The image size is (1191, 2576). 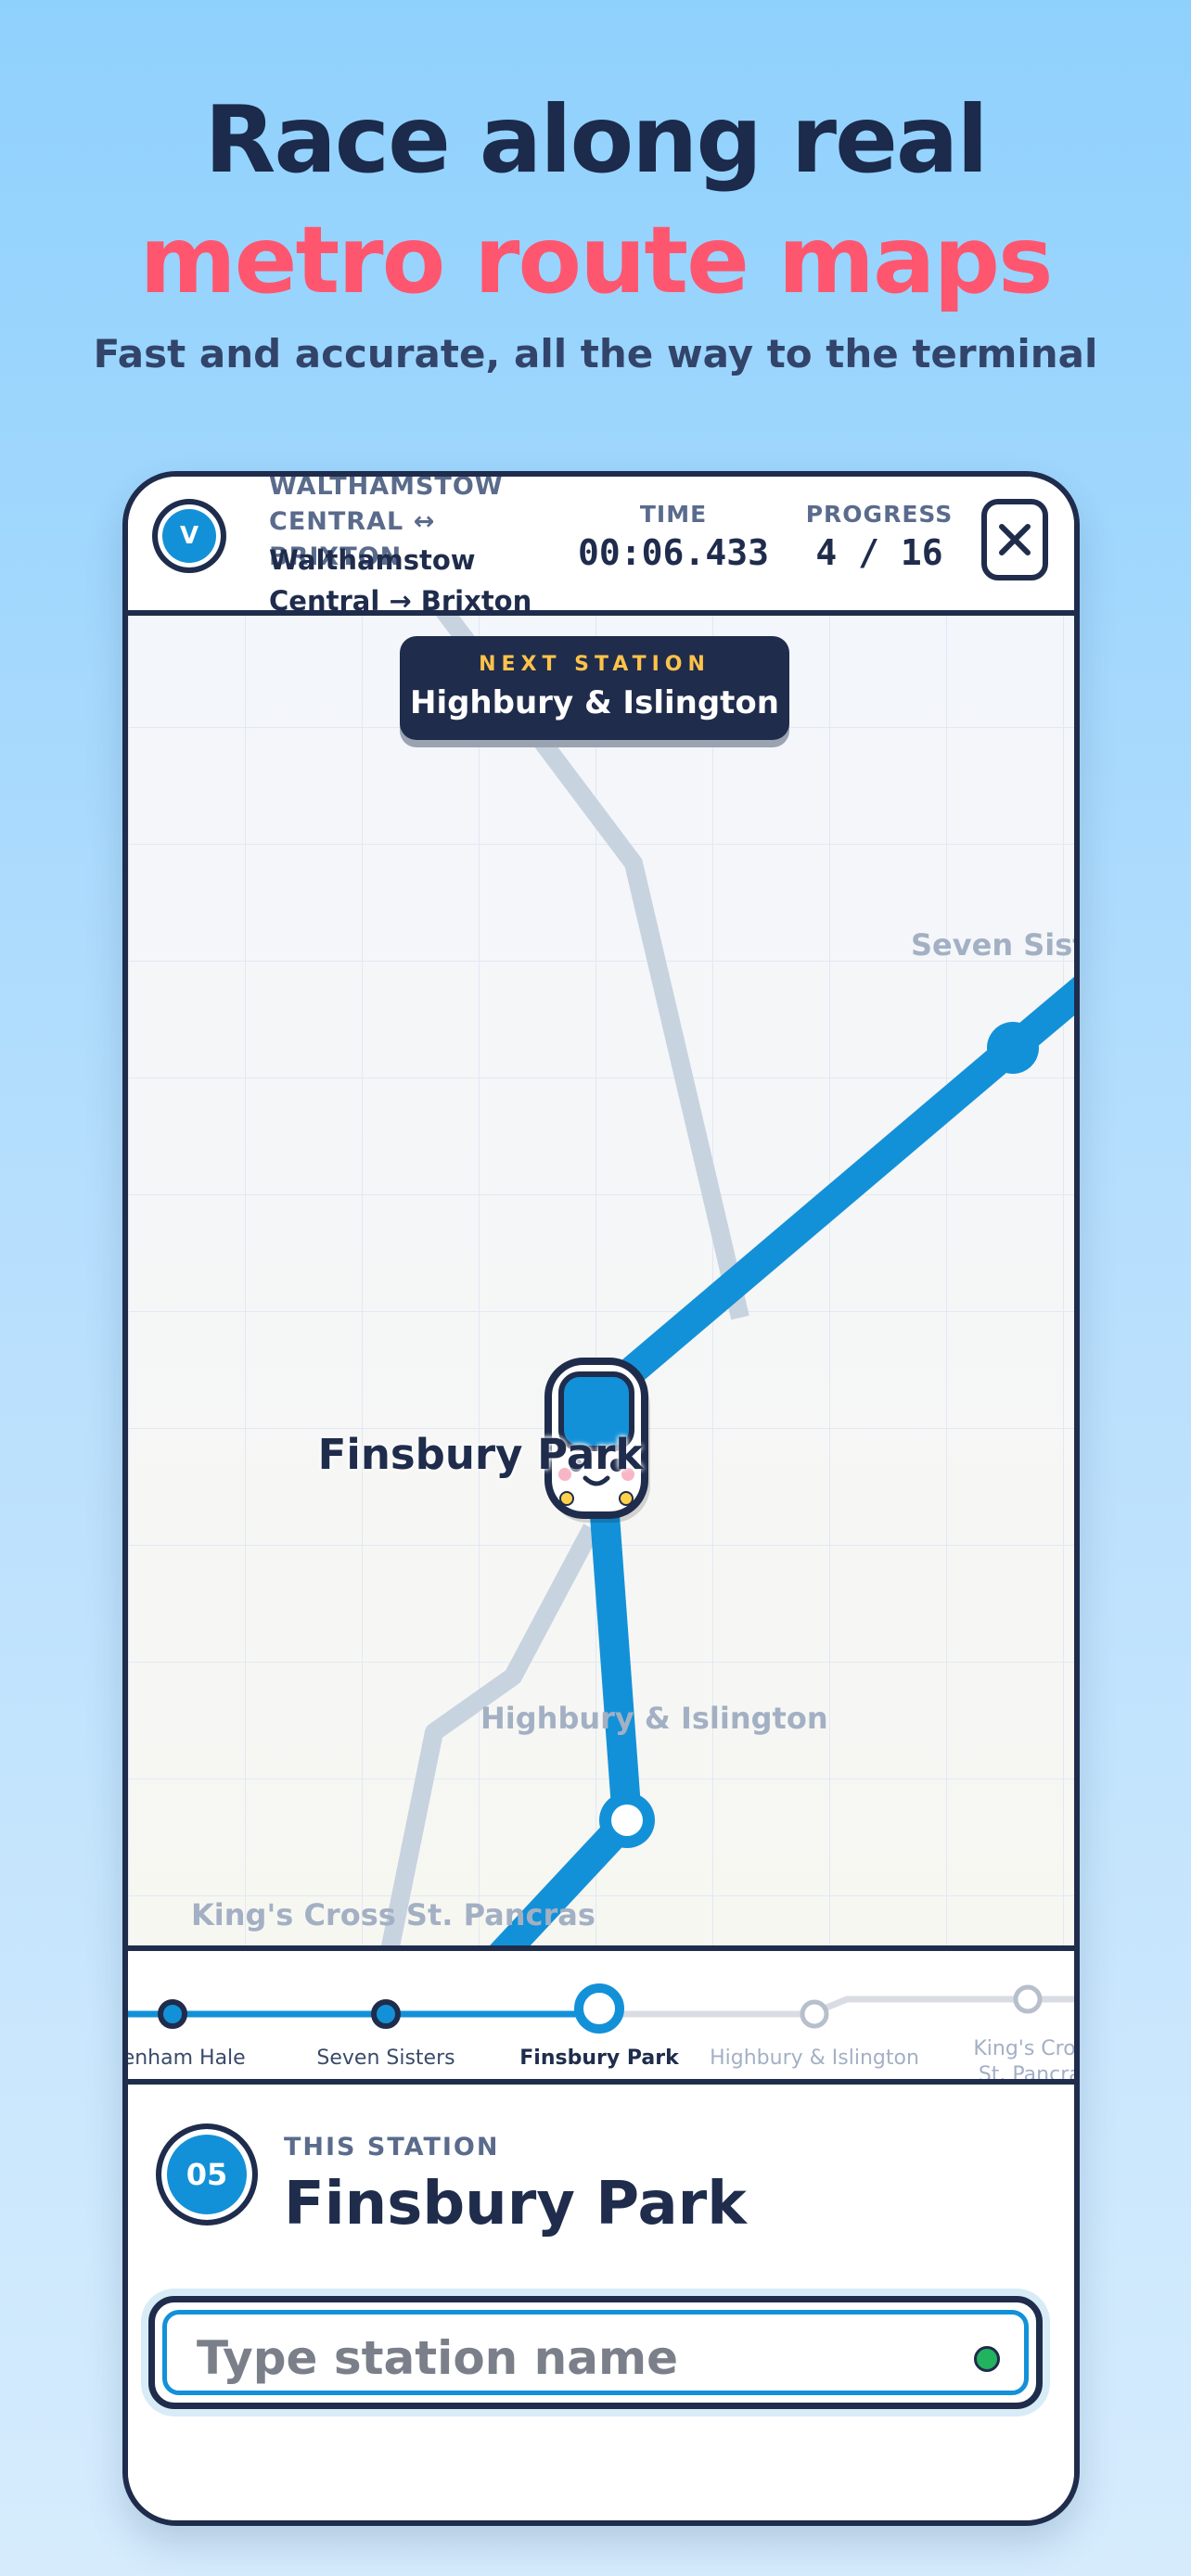 What do you see at coordinates (1013, 1048) in the screenshot?
I see `station-marker-seven-sisters` at bounding box center [1013, 1048].